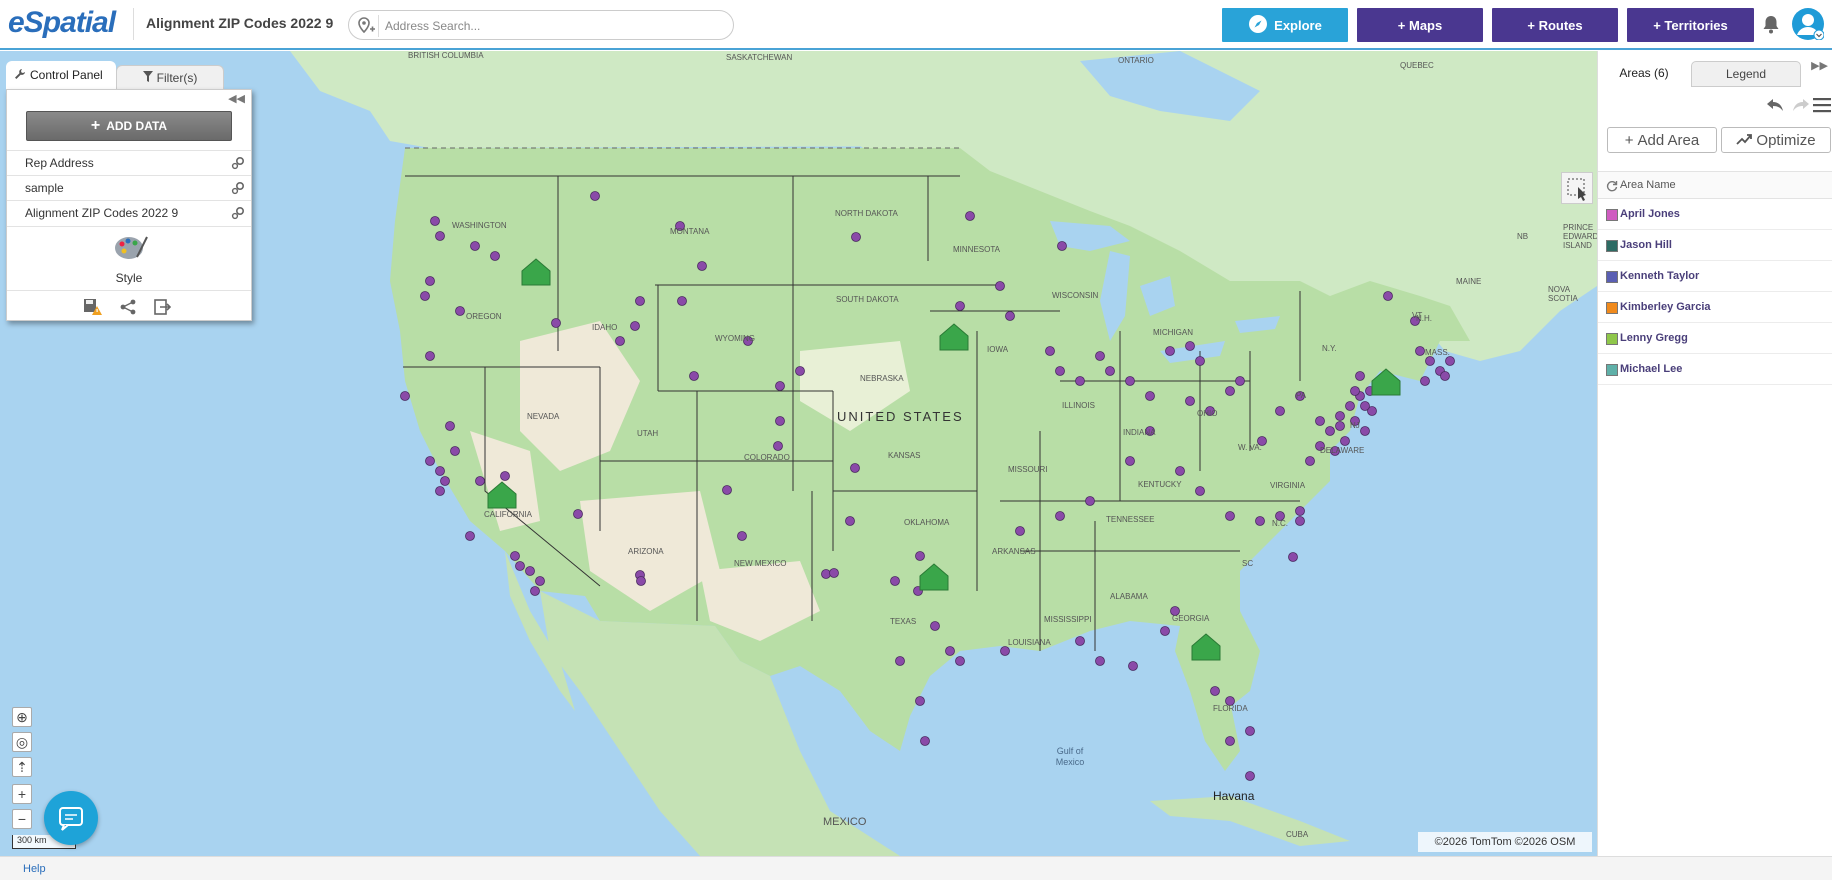 This screenshot has width=1832, height=880. What do you see at coordinates (1523, 236) in the screenshot?
I see `map-label-nb: NB` at bounding box center [1523, 236].